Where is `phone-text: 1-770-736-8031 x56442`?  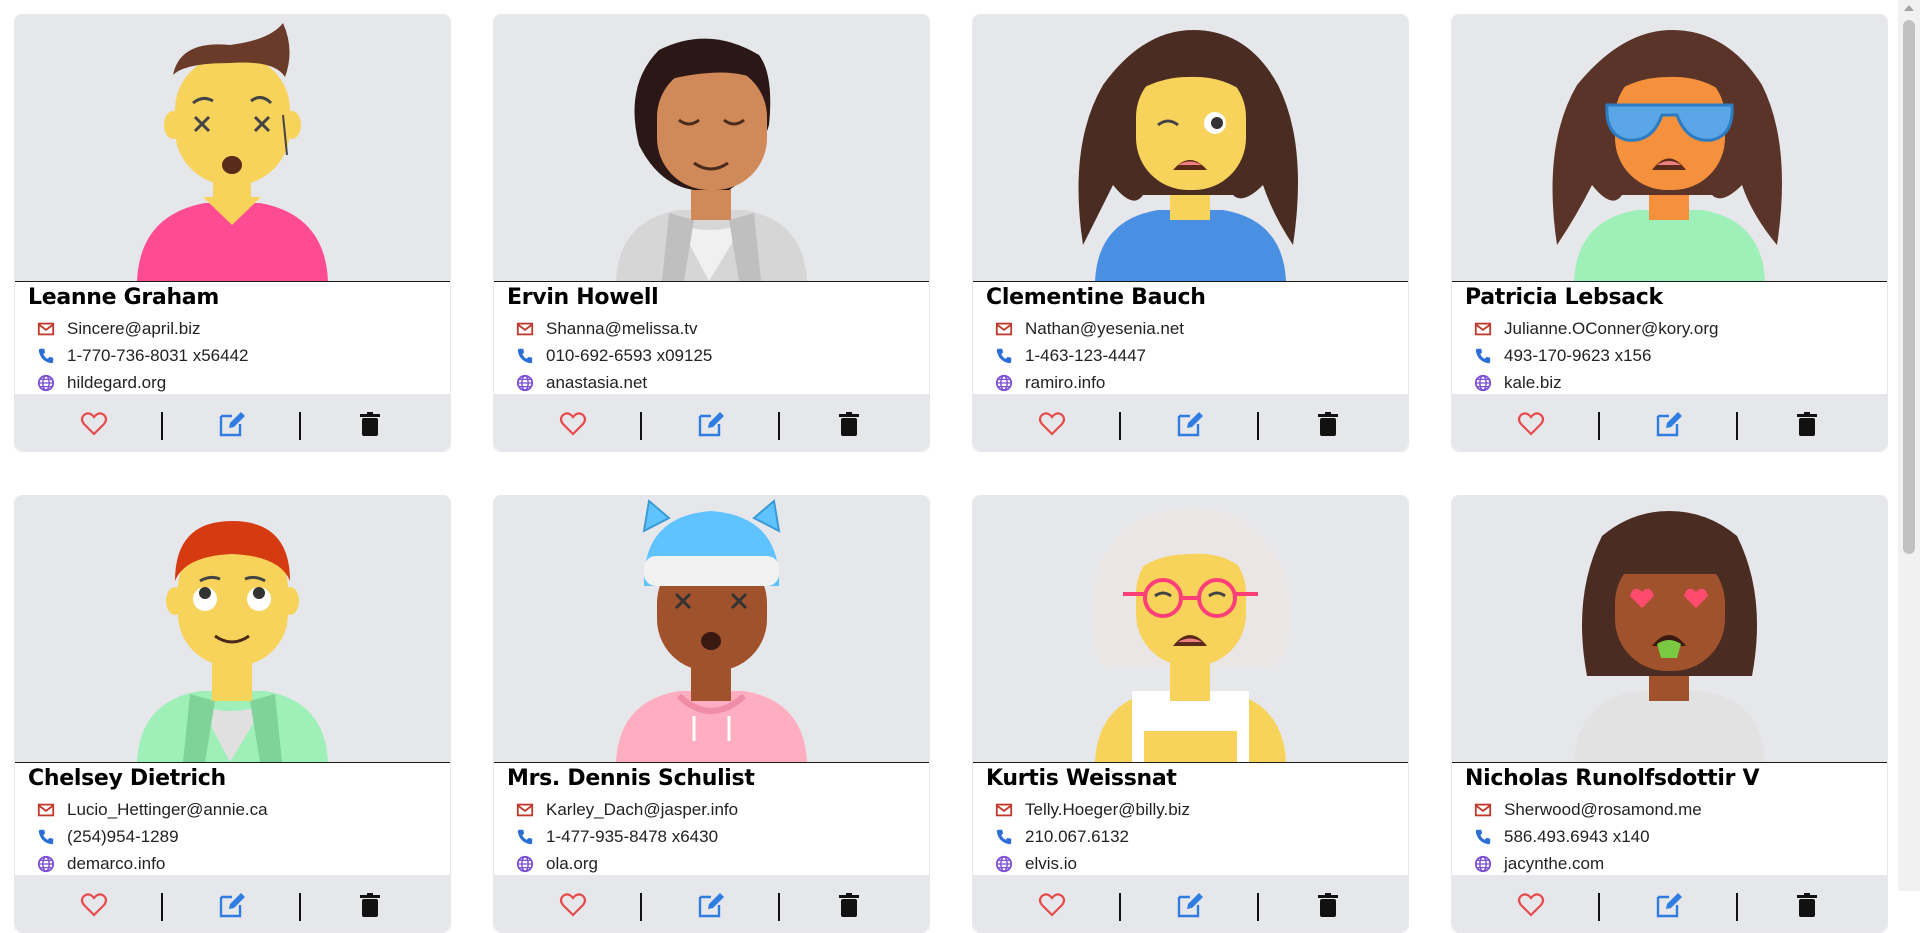 phone-text: 1-770-736-8031 x56442 is located at coordinates (157, 356).